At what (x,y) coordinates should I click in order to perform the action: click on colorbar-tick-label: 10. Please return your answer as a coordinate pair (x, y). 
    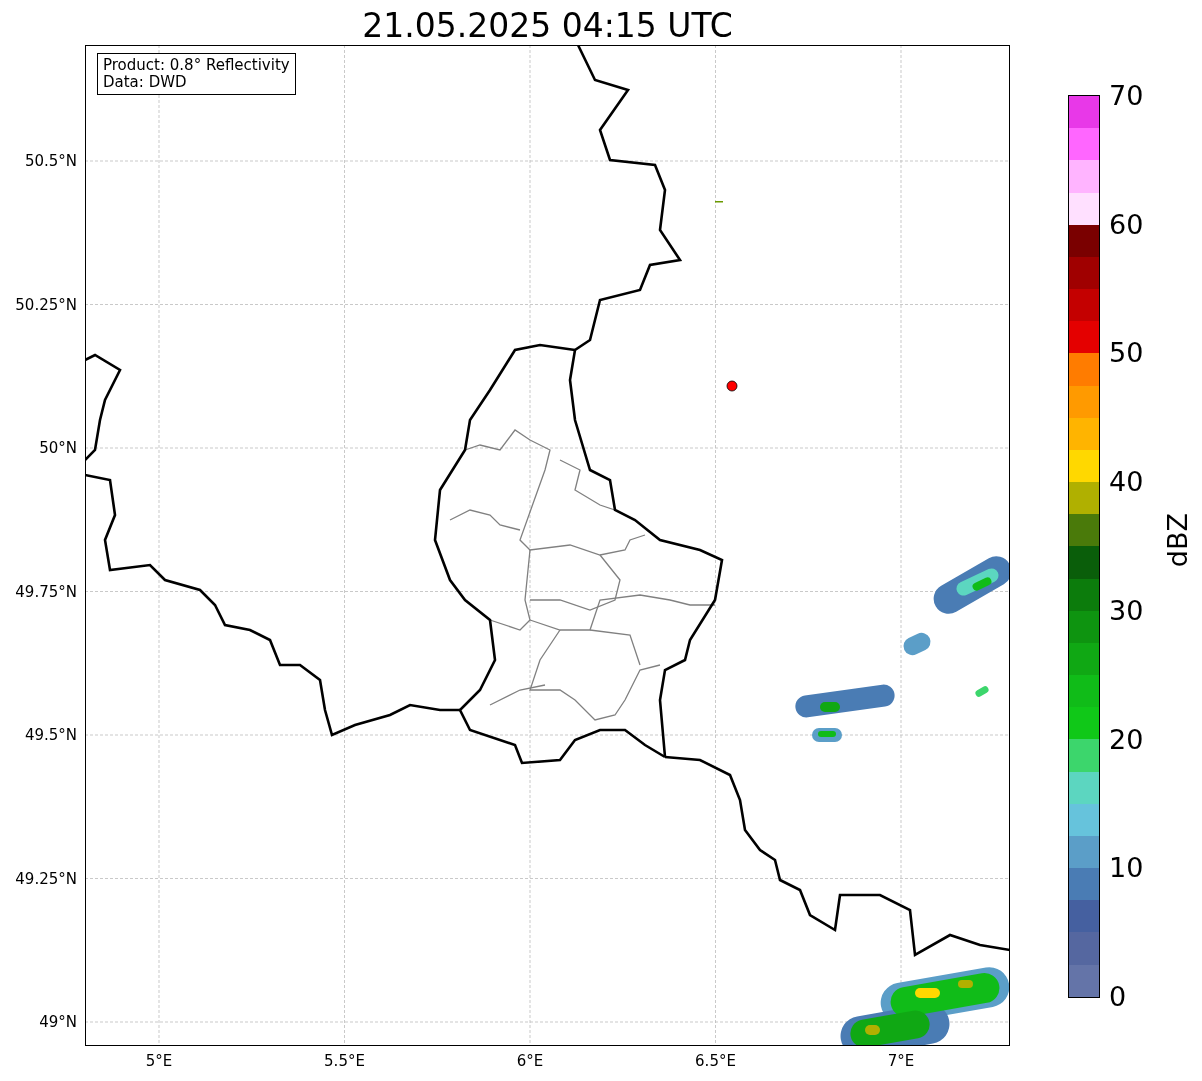
    Looking at the image, I should click on (1126, 868).